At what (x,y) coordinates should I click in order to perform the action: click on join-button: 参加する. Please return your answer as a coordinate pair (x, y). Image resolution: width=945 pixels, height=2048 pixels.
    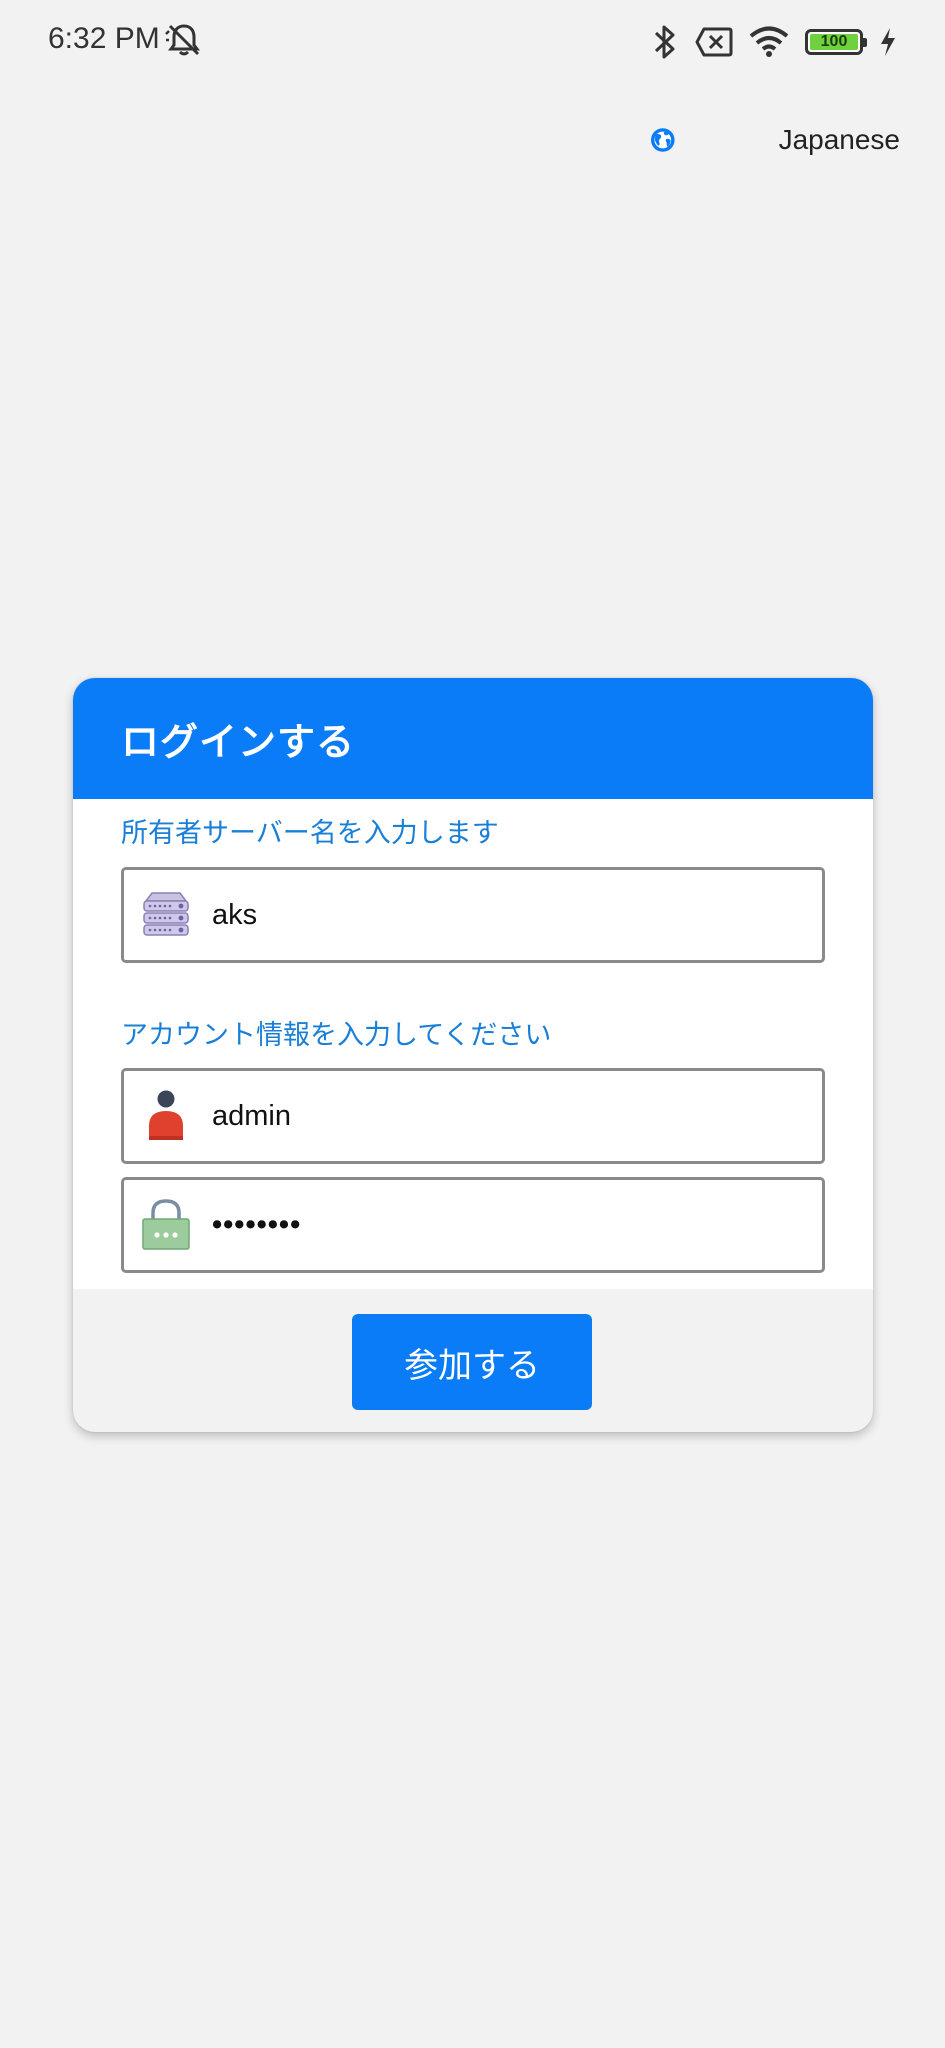
    Looking at the image, I should click on (472, 1362).